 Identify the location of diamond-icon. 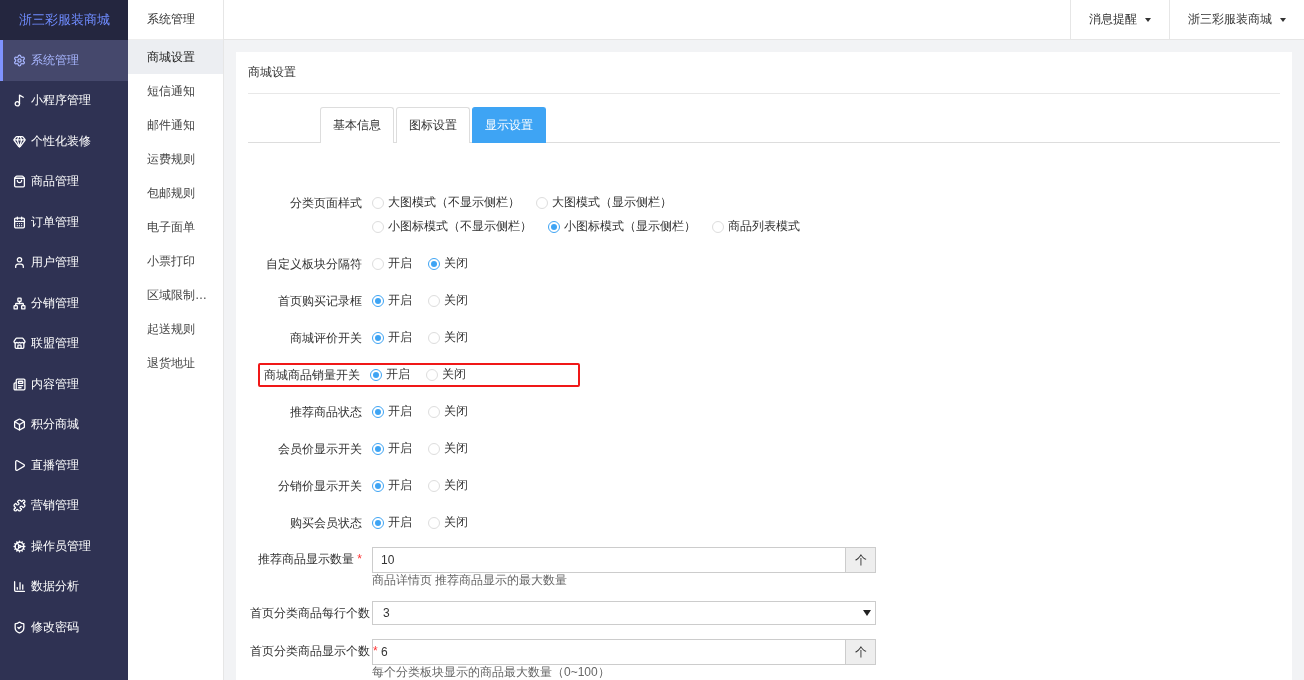
(19, 141).